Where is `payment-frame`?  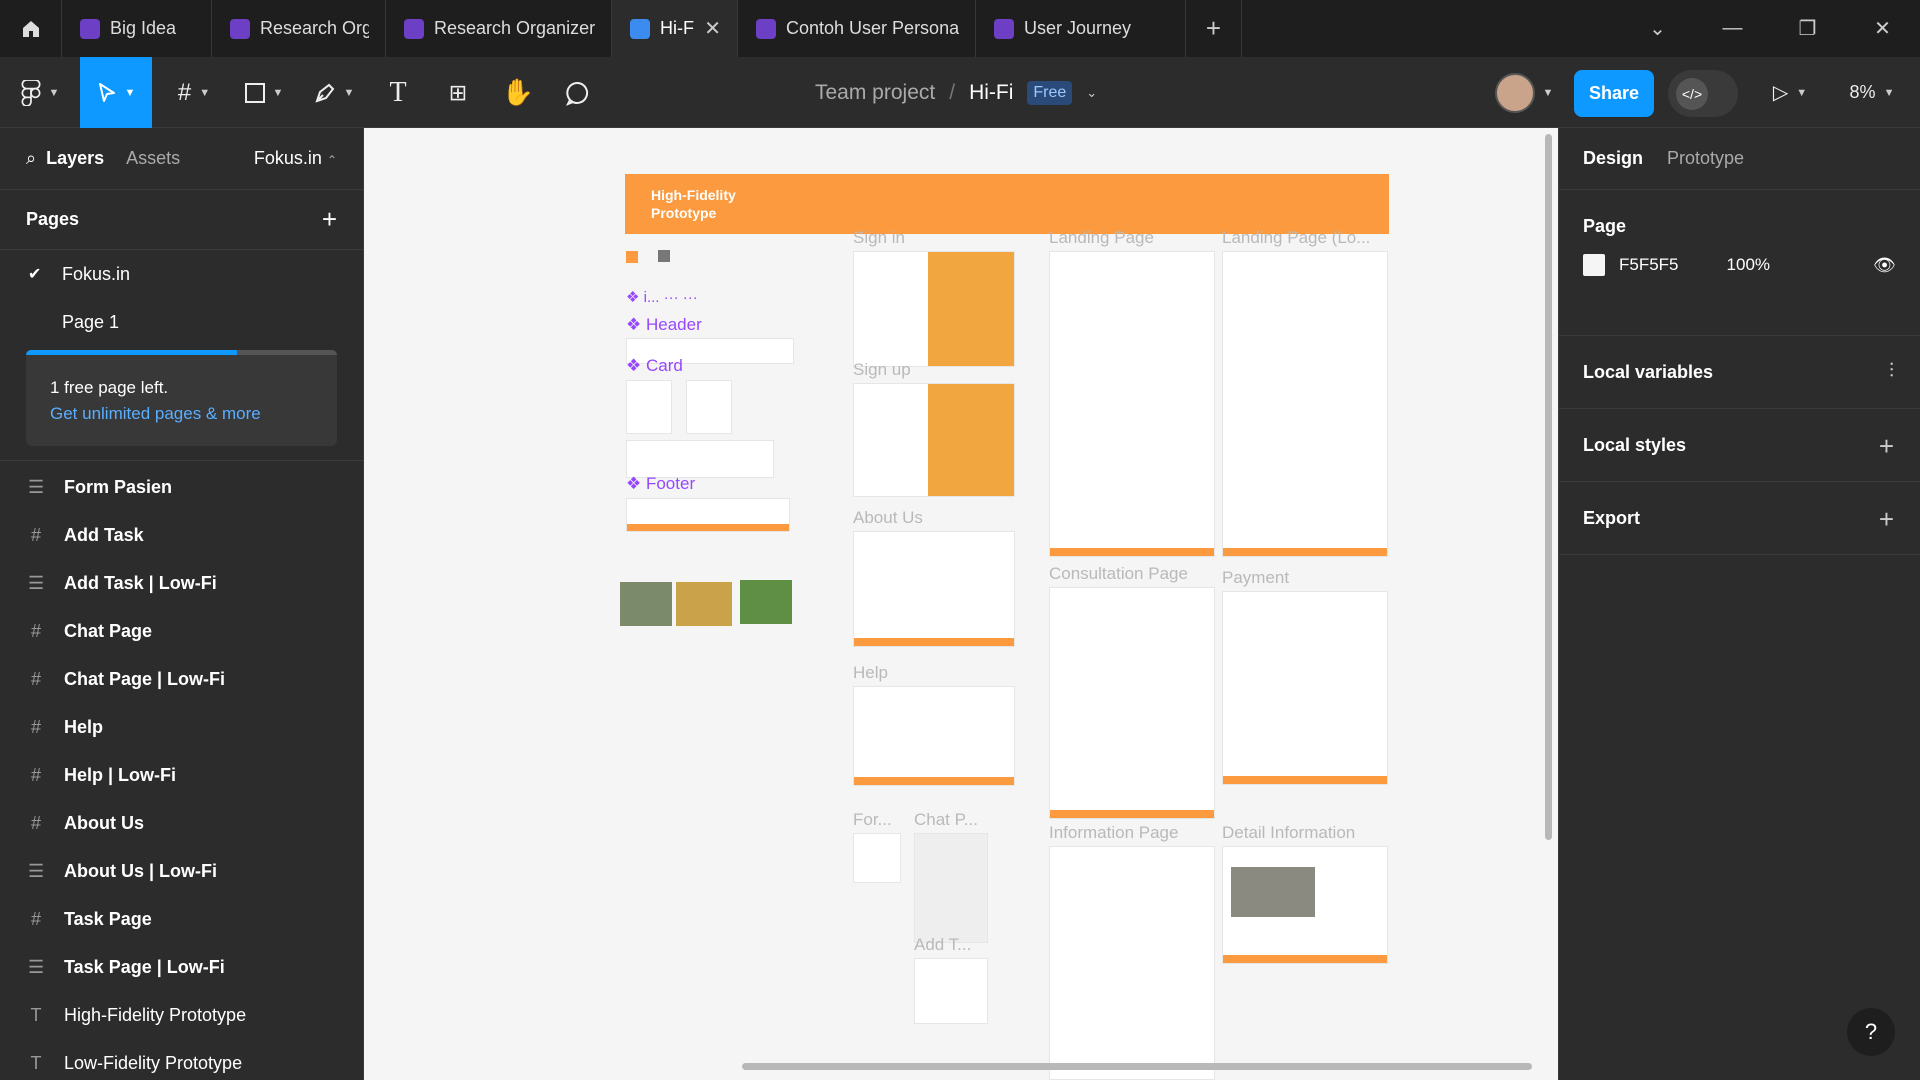 payment-frame is located at coordinates (1305, 688).